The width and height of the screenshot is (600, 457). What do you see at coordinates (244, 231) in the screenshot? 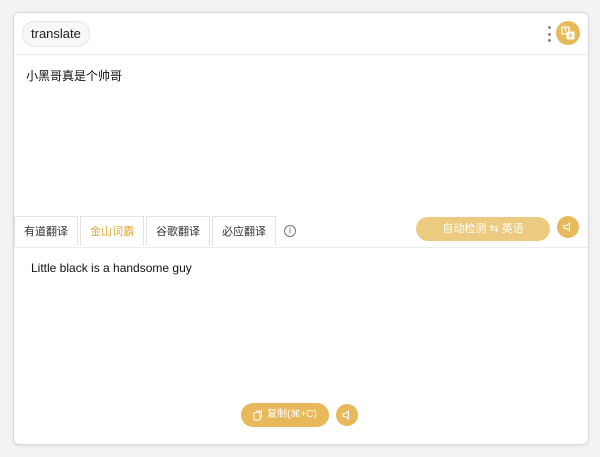
I see `tab-bing: 必应翻译` at bounding box center [244, 231].